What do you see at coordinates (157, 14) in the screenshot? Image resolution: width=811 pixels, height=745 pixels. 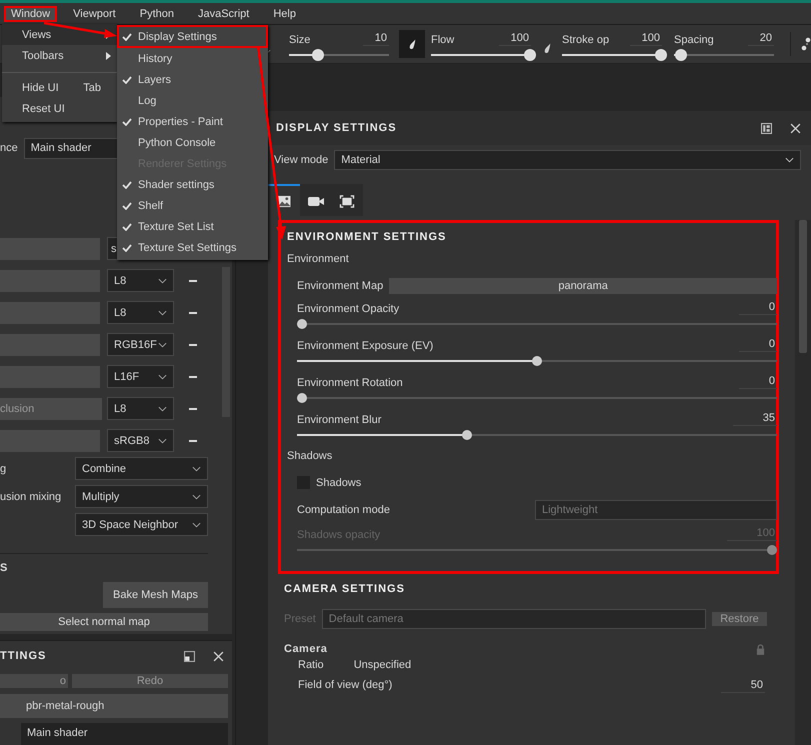 I see `menu-item: Python` at bounding box center [157, 14].